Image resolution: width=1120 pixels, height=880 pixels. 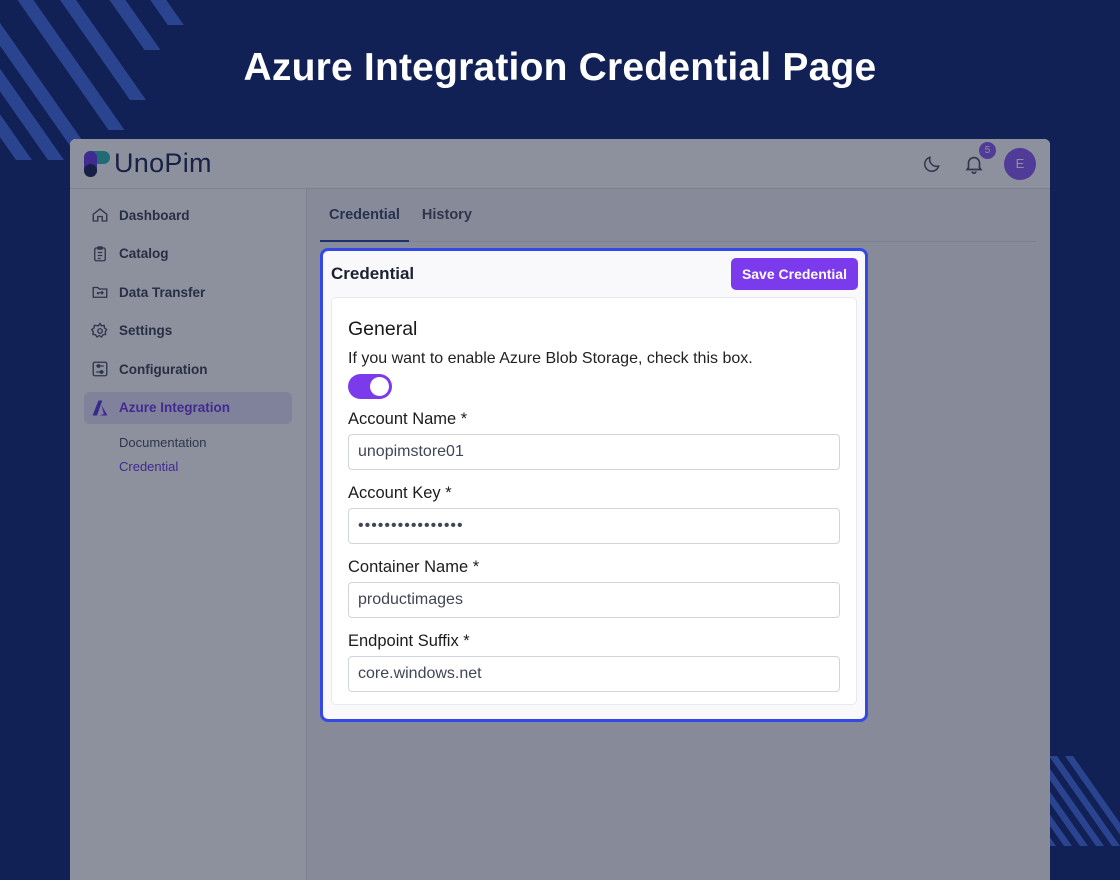 What do you see at coordinates (100, 331) in the screenshot?
I see `gear-icon` at bounding box center [100, 331].